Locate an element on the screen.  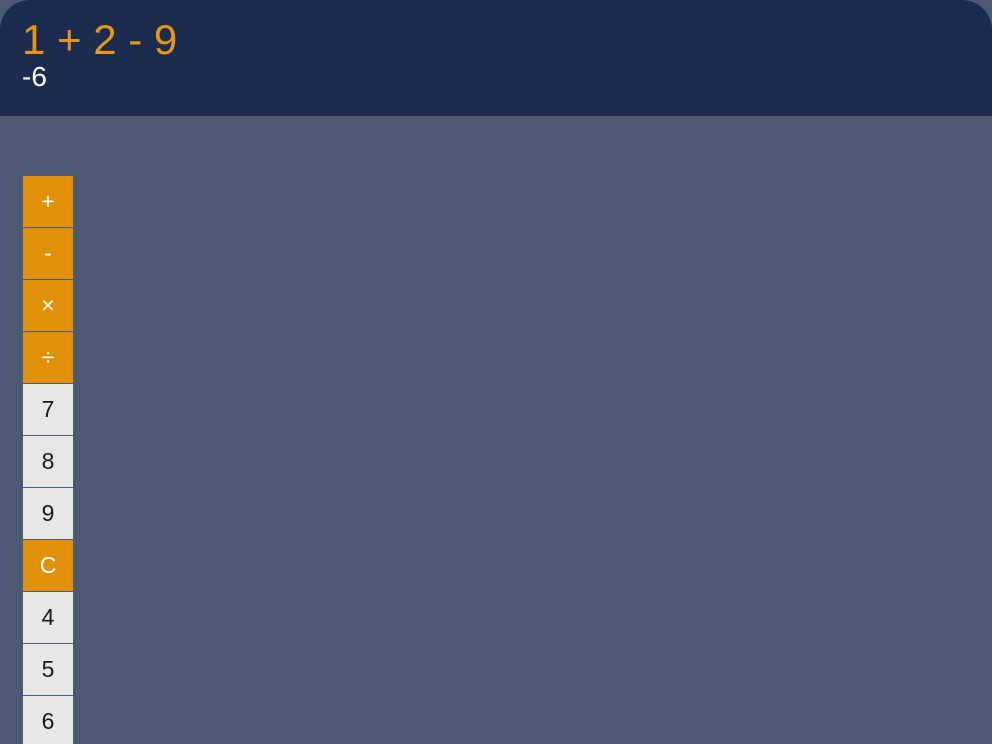
add-button: + is located at coordinates (48, 202).